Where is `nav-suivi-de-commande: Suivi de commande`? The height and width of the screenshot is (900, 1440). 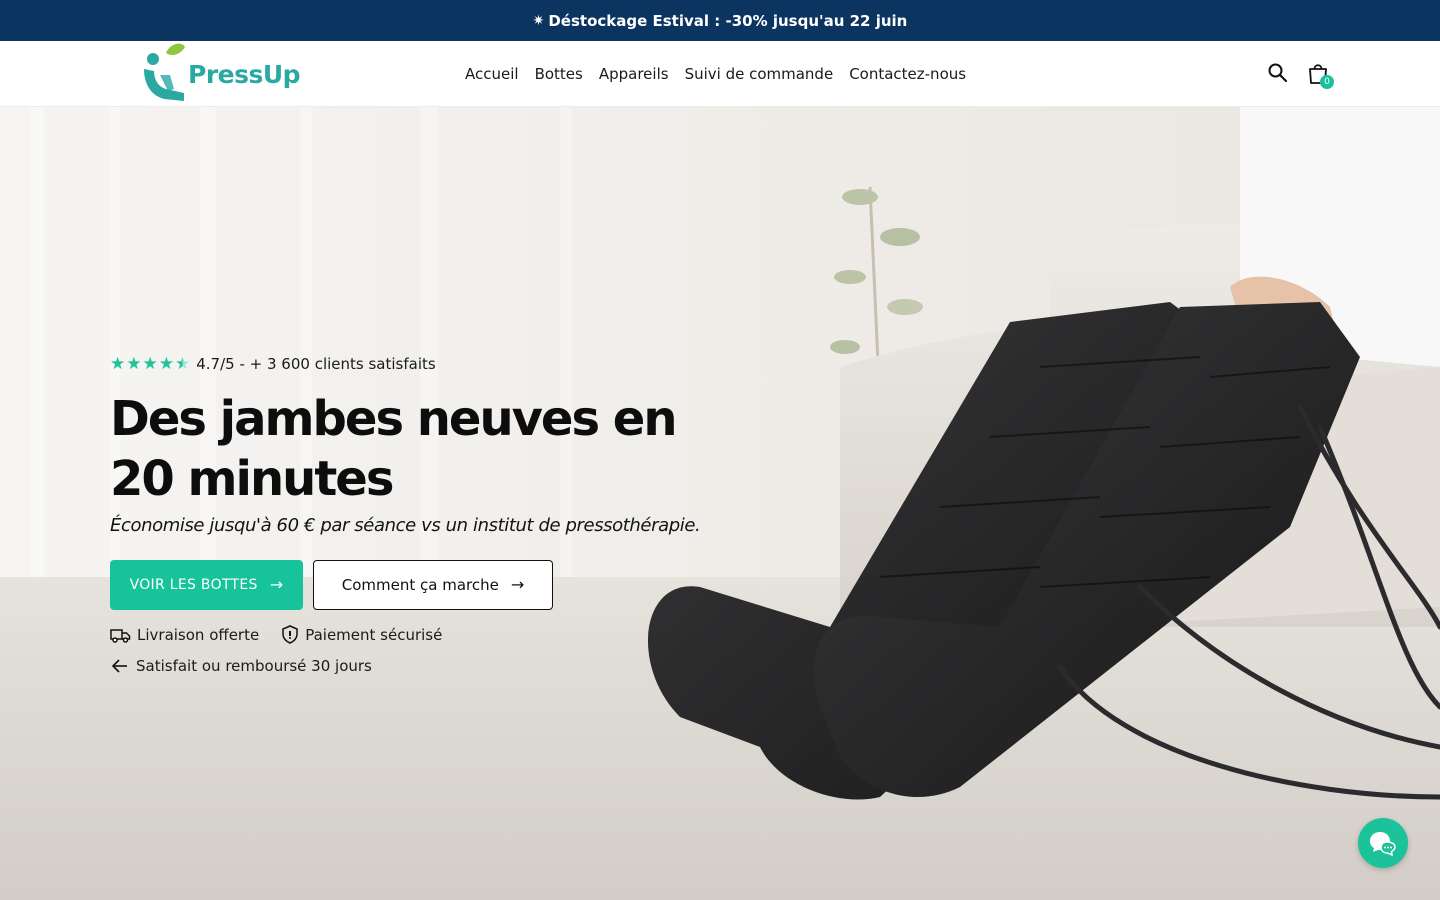
nav-suivi-de-commande: Suivi de commande is located at coordinates (759, 74).